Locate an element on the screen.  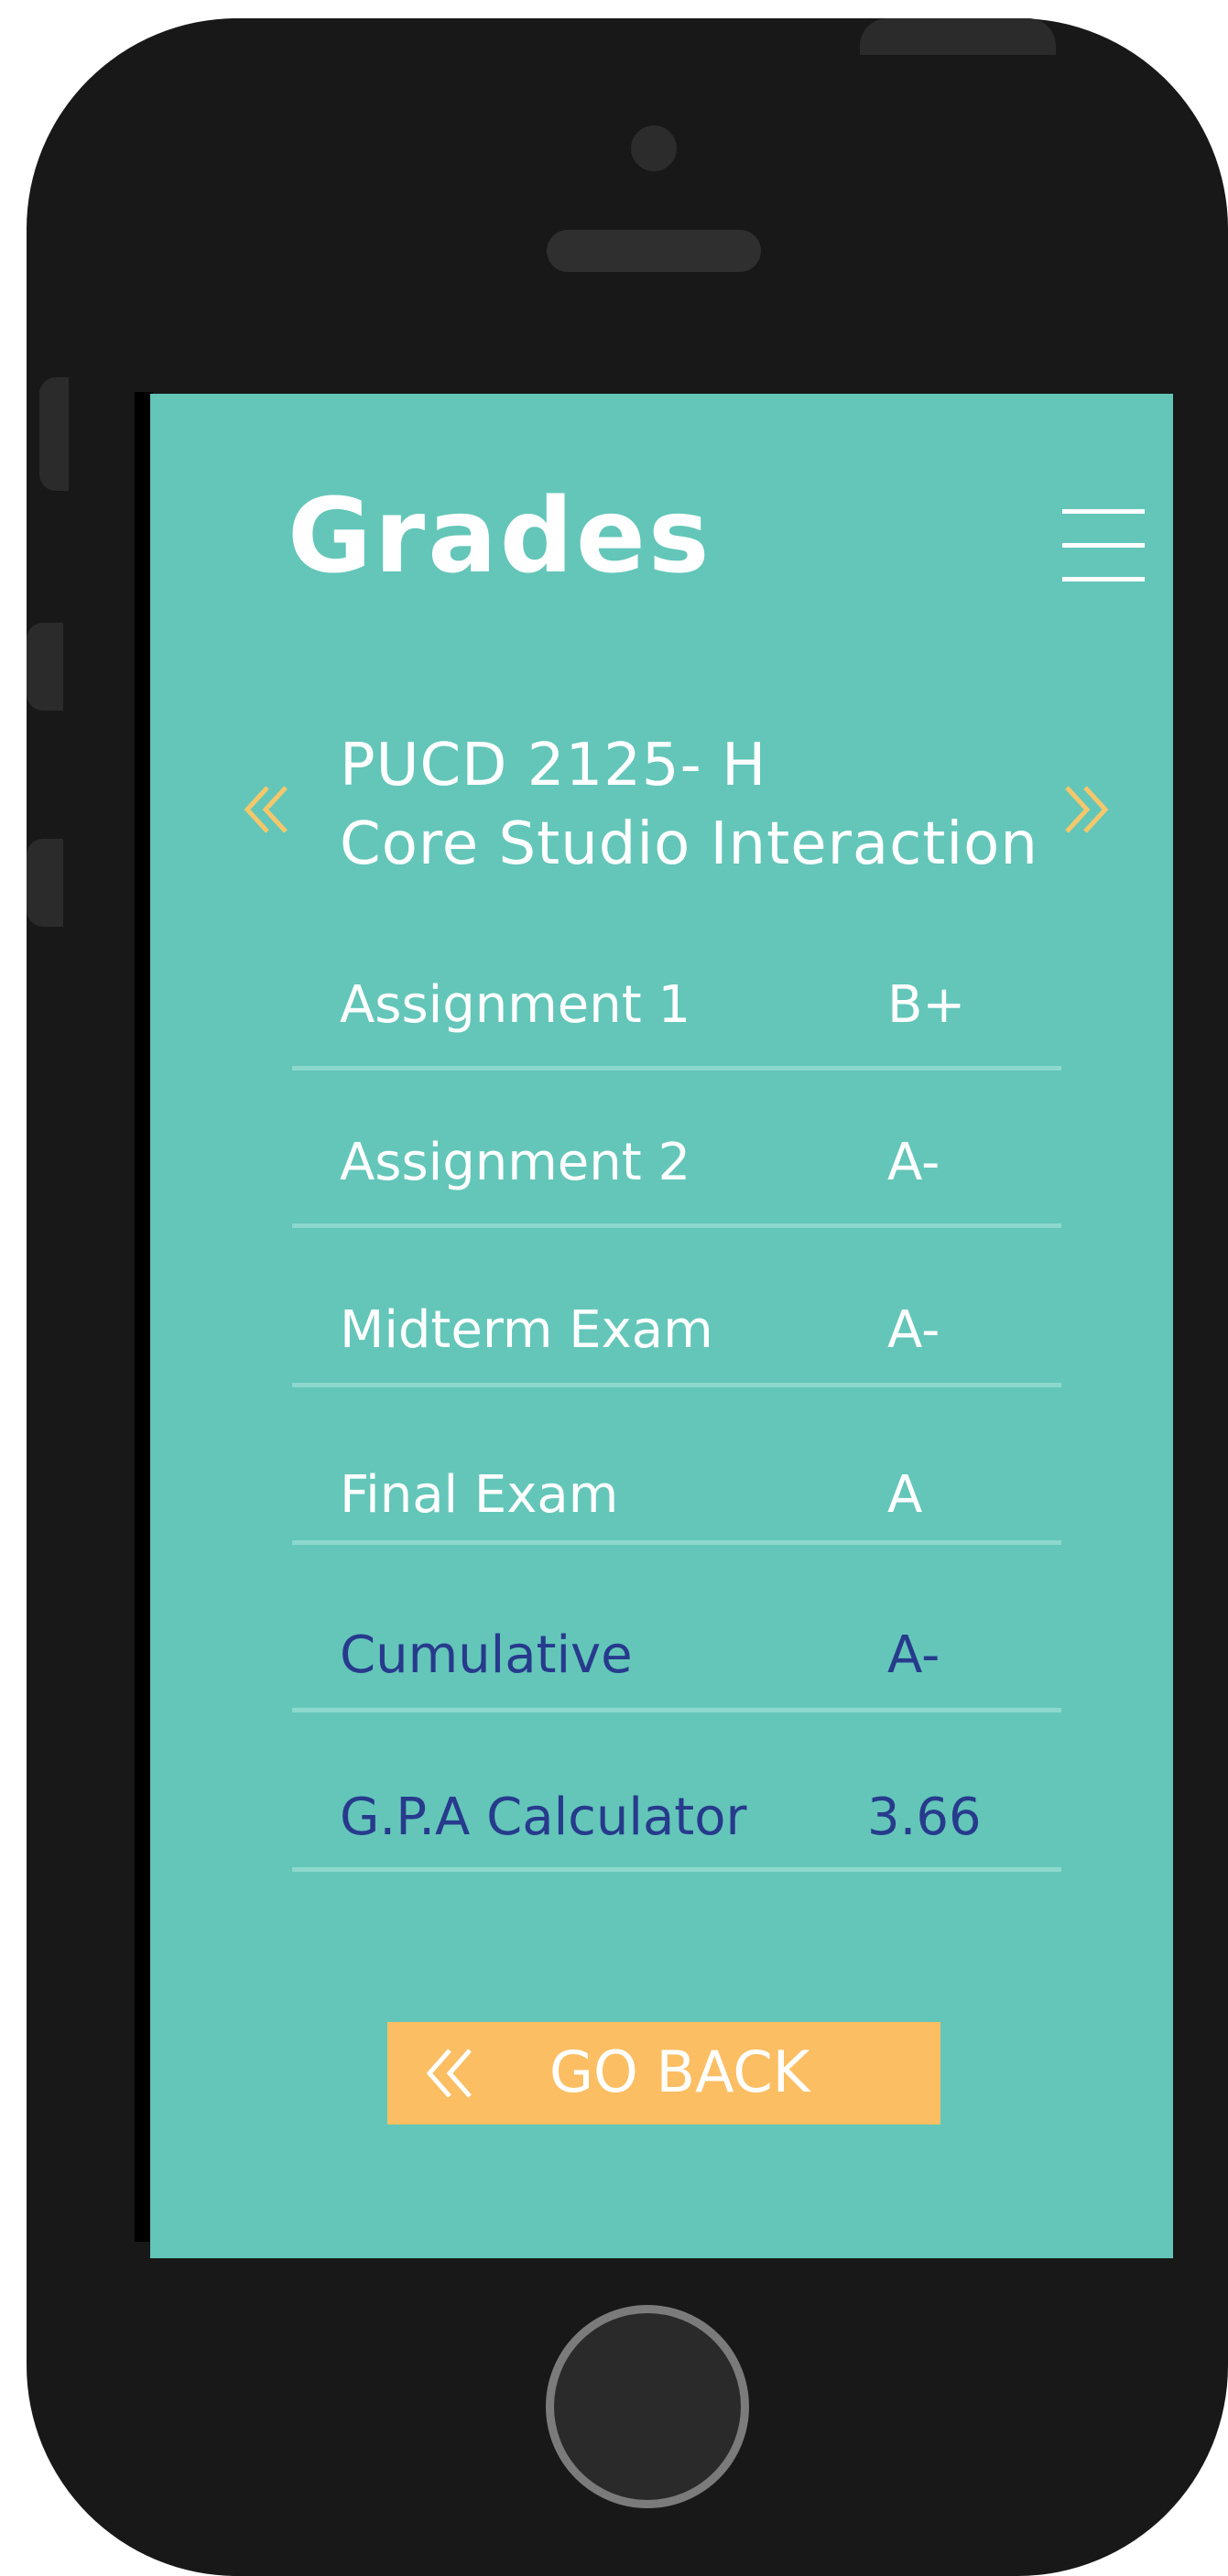
grade-row-final-exam: Final Exam A is located at coordinates (676, 1538).